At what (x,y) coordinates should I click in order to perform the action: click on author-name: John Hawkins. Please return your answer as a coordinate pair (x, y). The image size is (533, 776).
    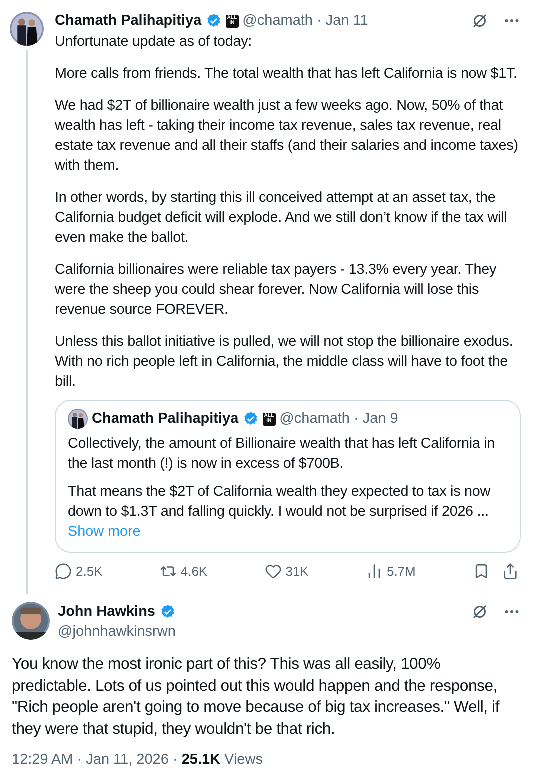
    Looking at the image, I should click on (107, 612).